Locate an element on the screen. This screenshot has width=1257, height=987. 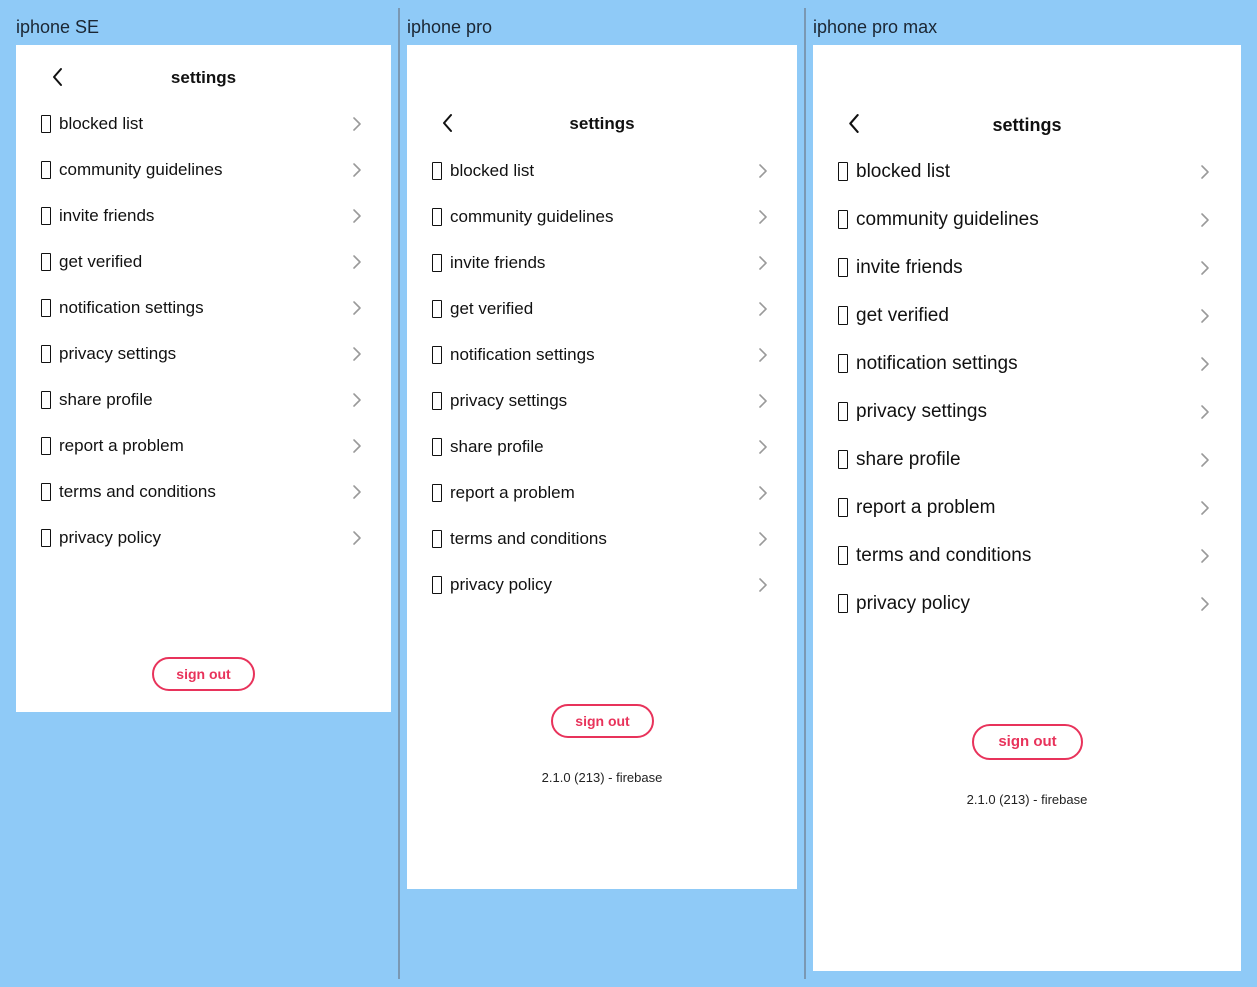
column-label-iphone-se: iphone SE is located at coordinates (58, 27).